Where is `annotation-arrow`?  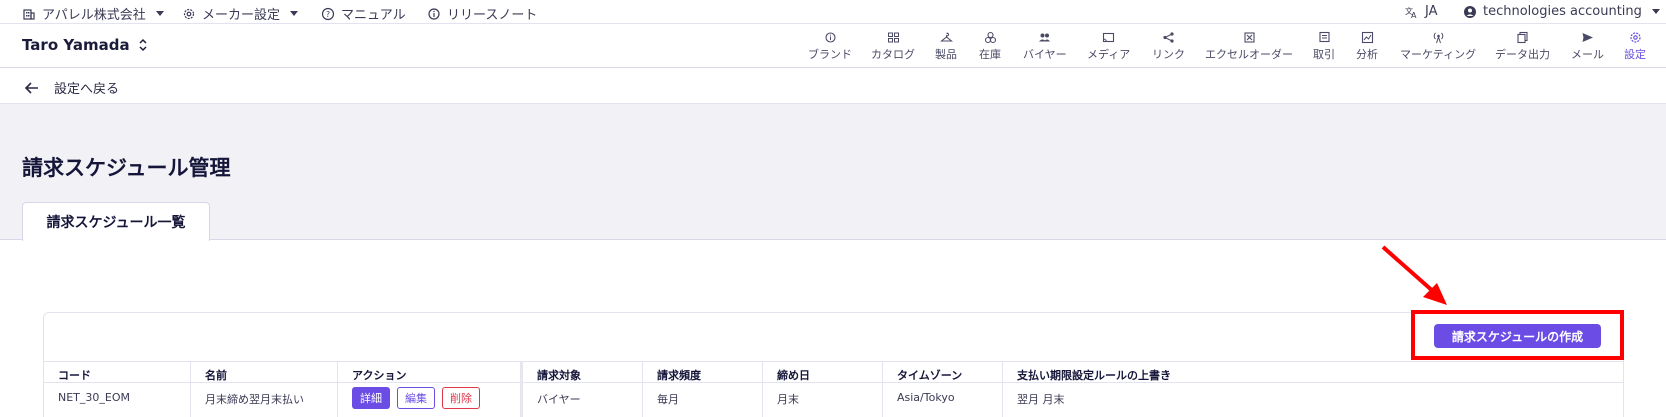
annotation-arrow is located at coordinates (1414, 275).